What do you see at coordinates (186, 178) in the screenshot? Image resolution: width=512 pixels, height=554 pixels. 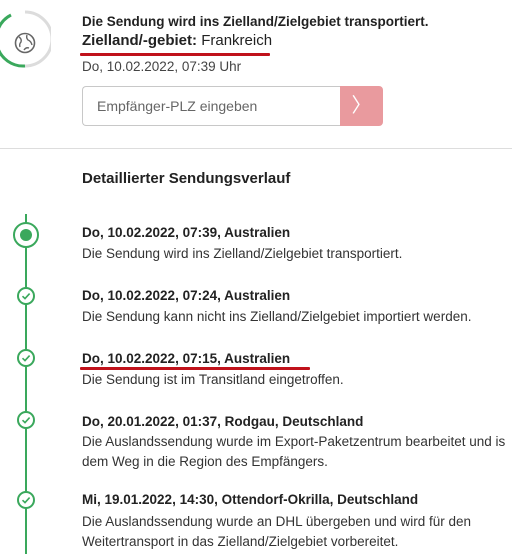 I see `history-title: Detaillierter Sendungsverlauf` at bounding box center [186, 178].